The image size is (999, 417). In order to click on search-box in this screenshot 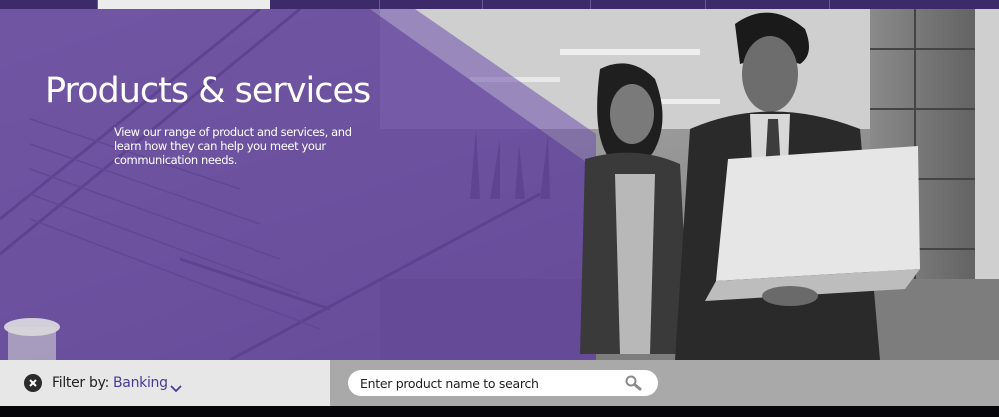, I will do `click(503, 383)`.